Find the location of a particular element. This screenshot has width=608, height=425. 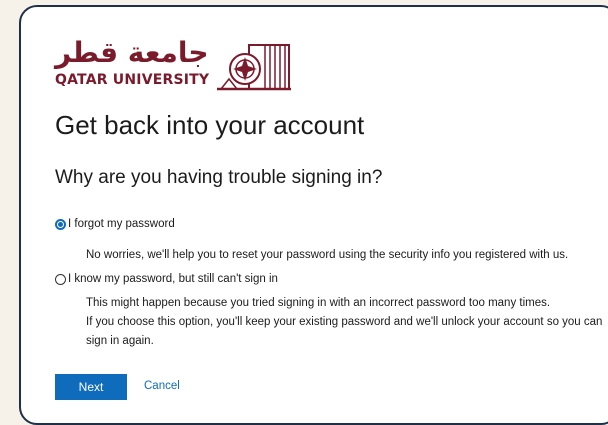

university-emblem-icon is located at coordinates (254, 67).